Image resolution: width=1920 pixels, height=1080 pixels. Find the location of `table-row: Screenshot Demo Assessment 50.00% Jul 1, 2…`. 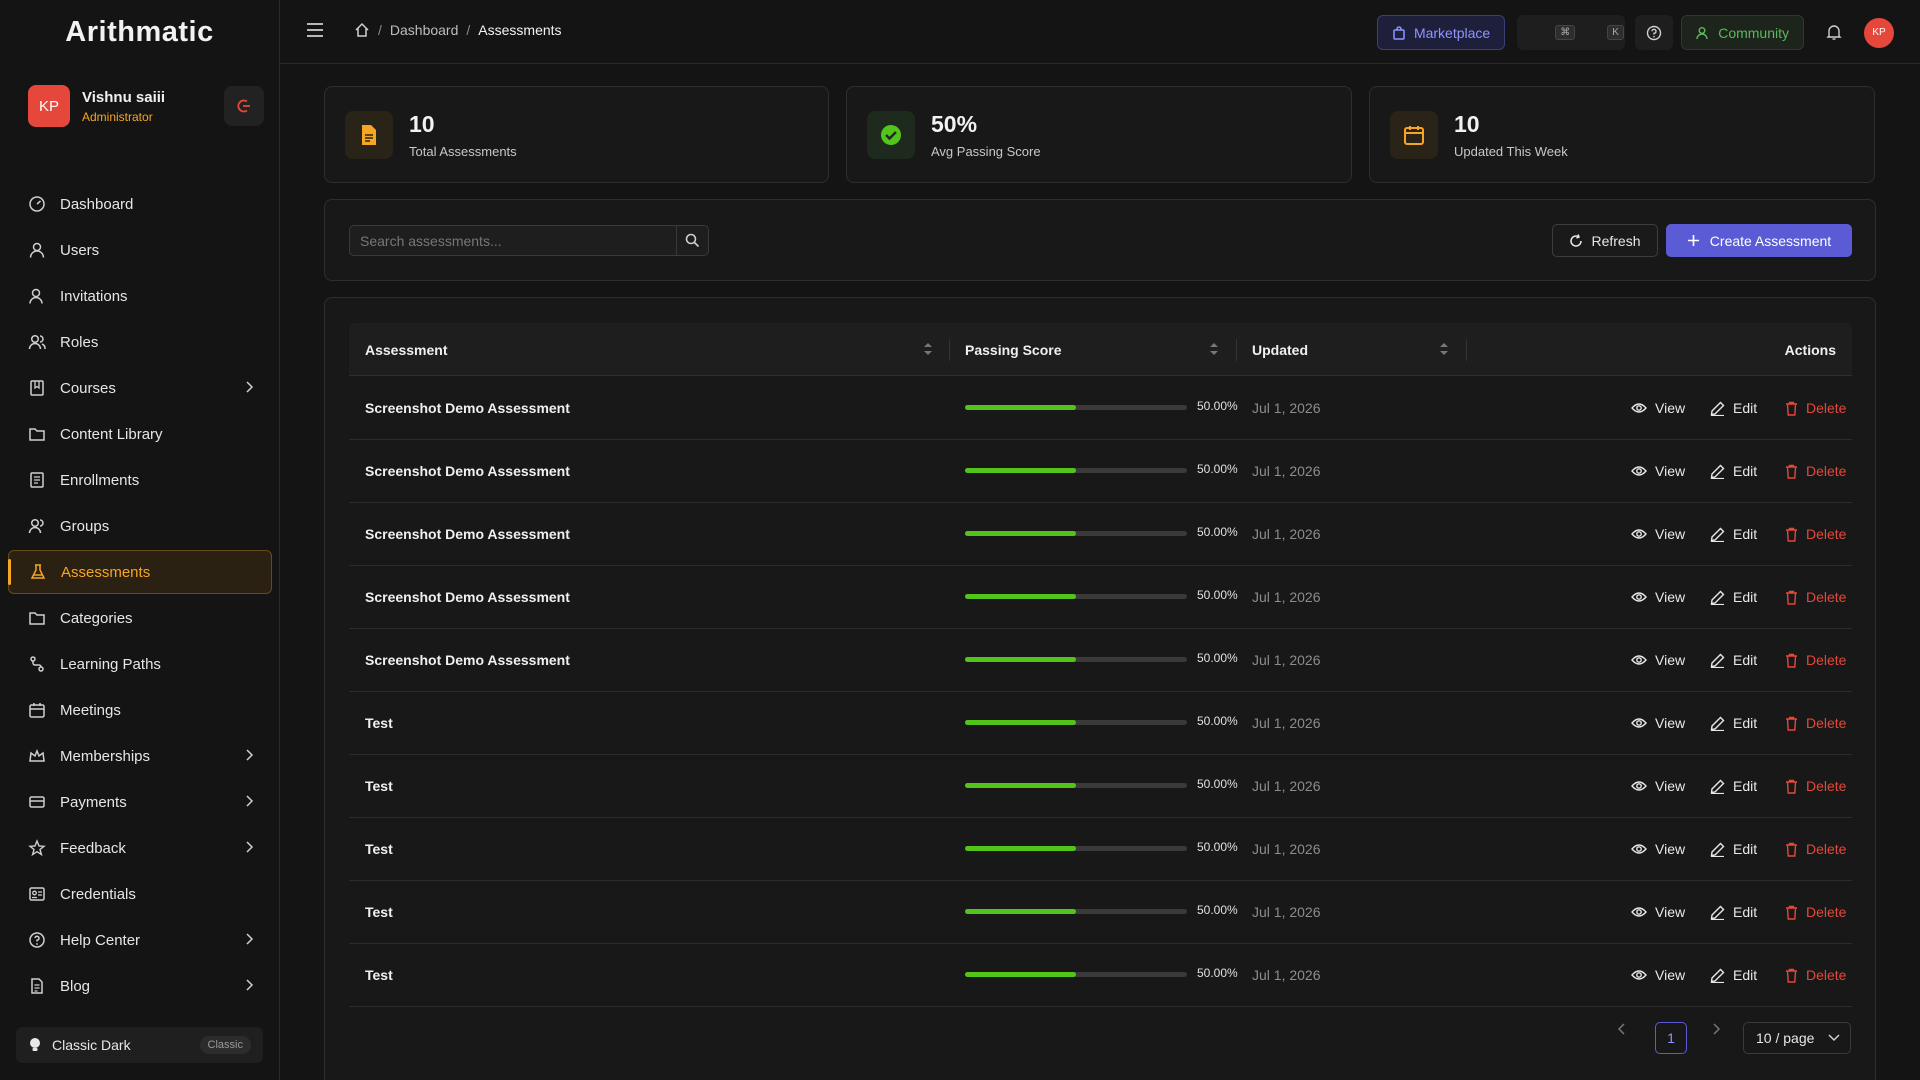

table-row: Screenshot Demo Assessment 50.00% Jul 1, 2… is located at coordinates (1100, 660).